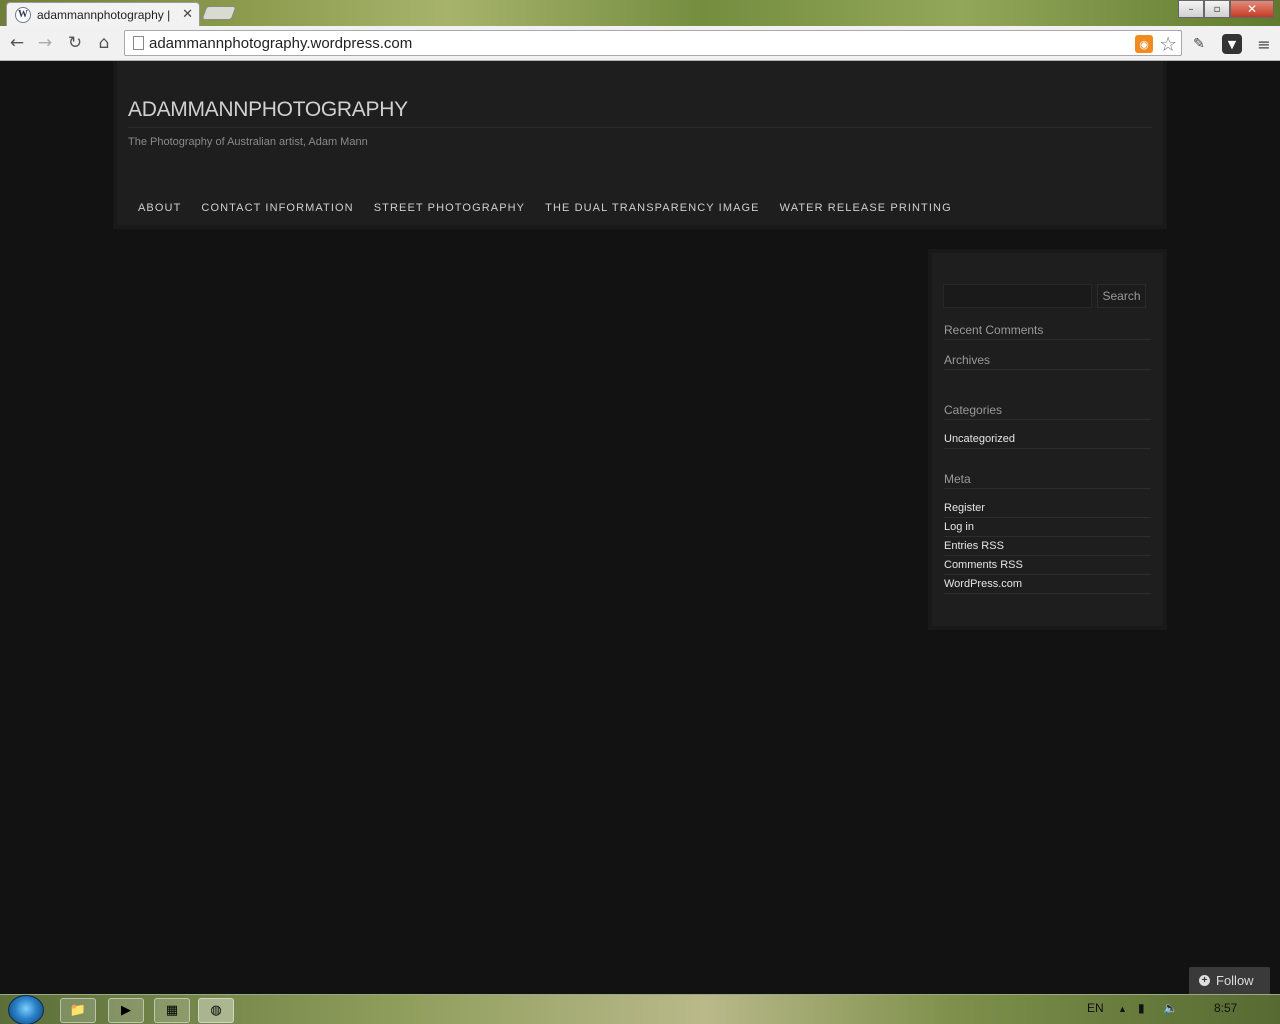  I want to click on address-bar: adammannphotography.wordpress.com ◉ ☆, so click(653, 43).